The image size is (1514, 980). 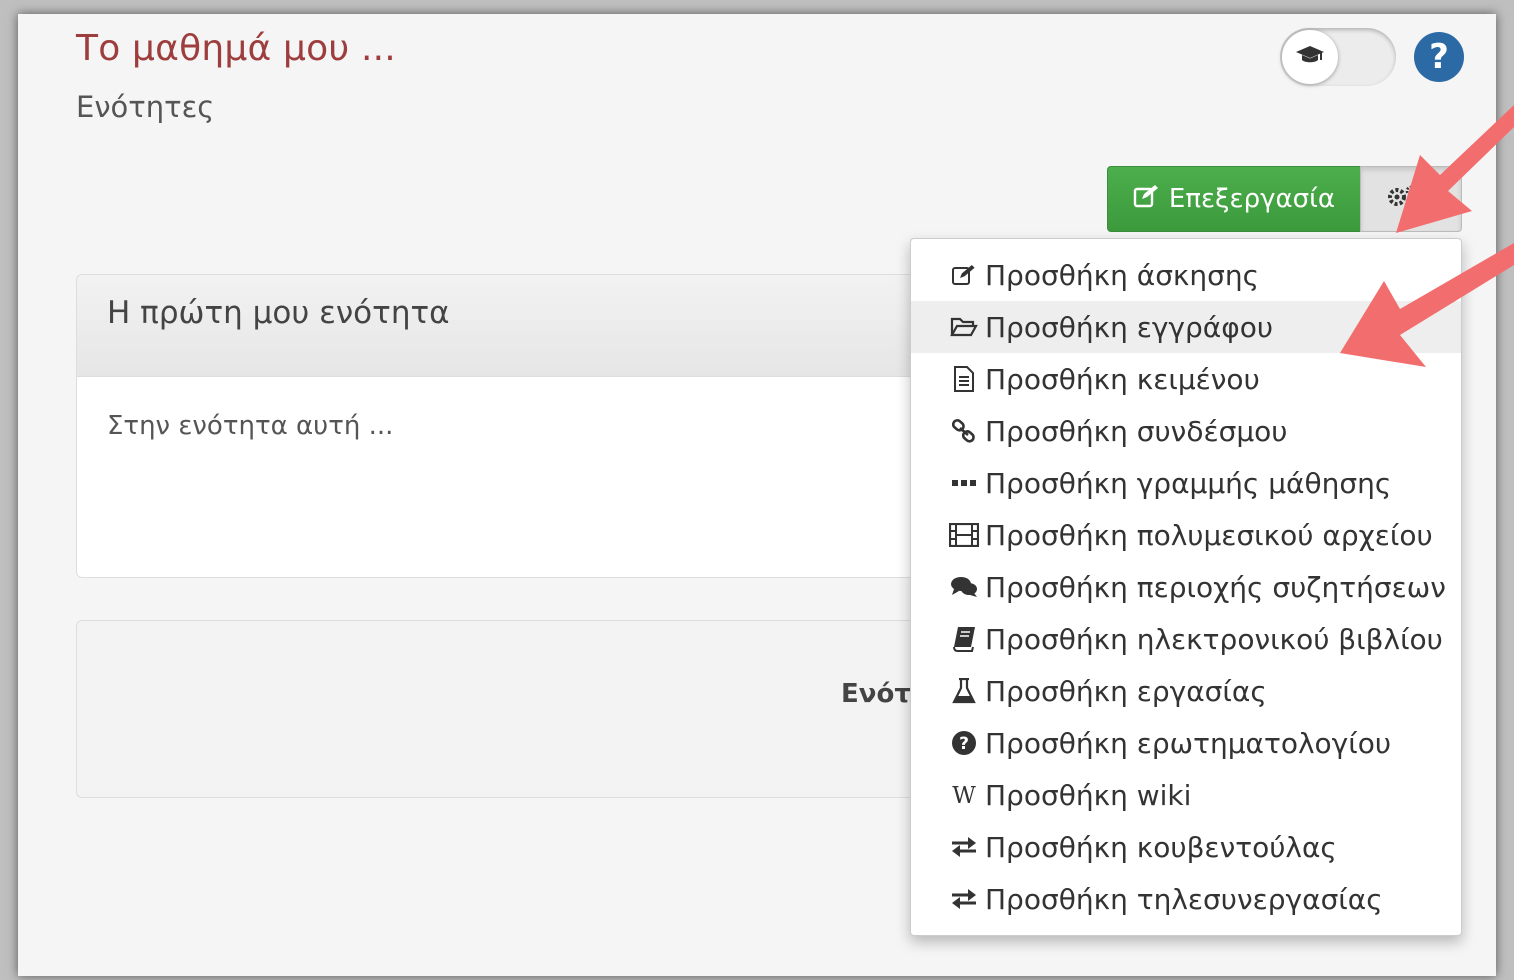 I want to click on menu-item-label: Προσθήκη συνδέσμου, so click(x=1136, y=431).